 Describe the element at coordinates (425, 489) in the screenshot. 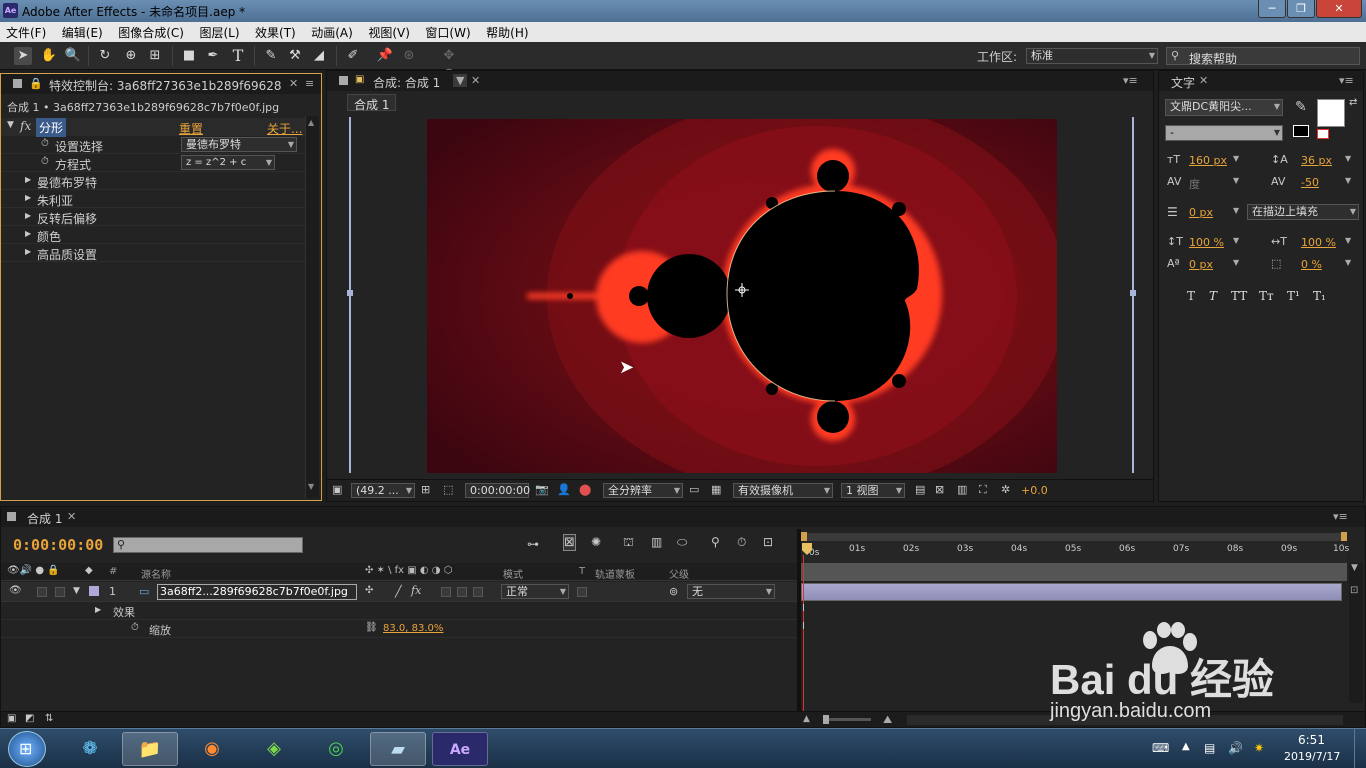

I see `safe-margins-icon: ⊞` at that location.